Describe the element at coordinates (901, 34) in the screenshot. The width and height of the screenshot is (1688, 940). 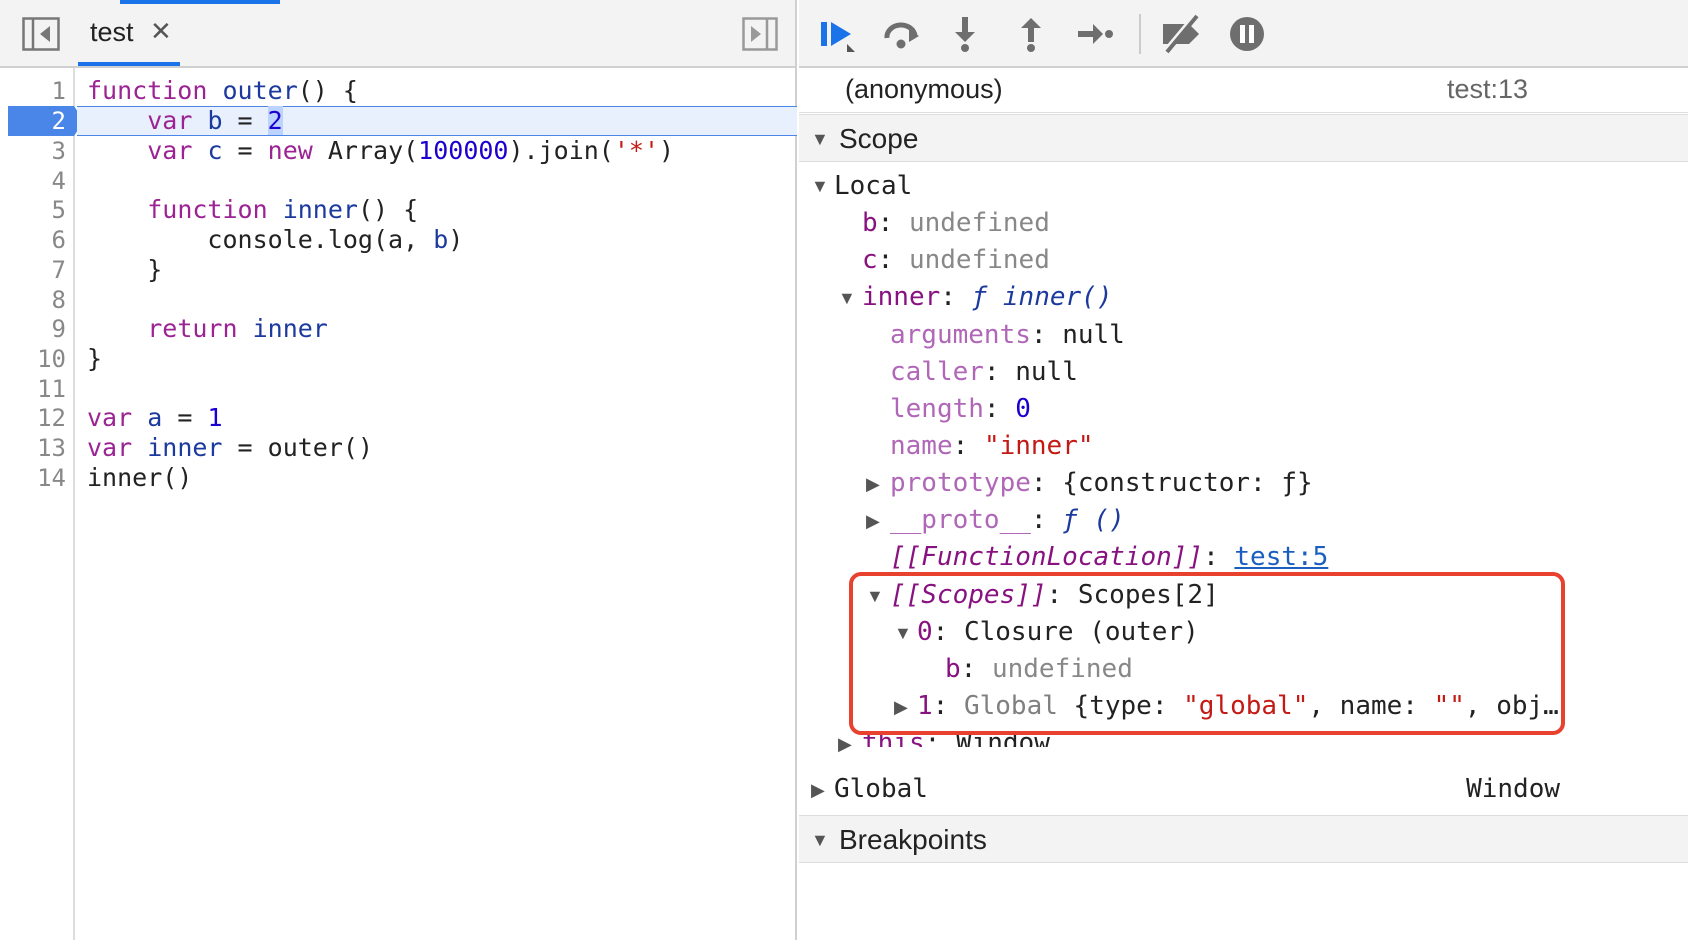
I see `step-over-icon` at that location.